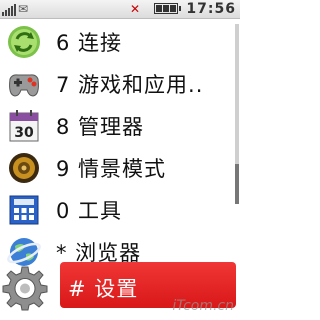  I want to click on battery-icon, so click(167, 8).